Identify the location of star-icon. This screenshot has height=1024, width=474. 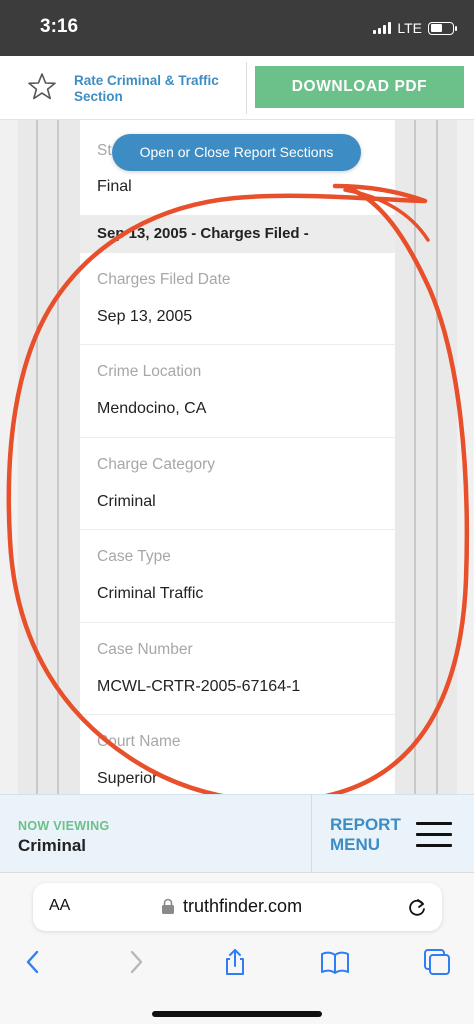
(42, 87).